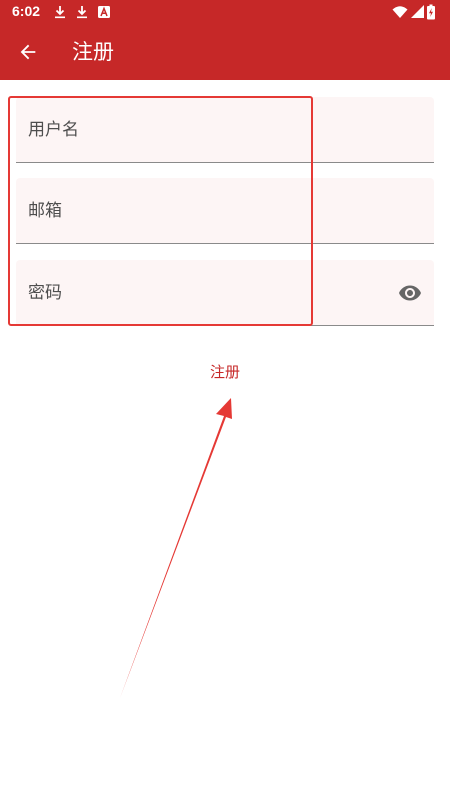  What do you see at coordinates (417, 11) in the screenshot?
I see `signal-icon` at bounding box center [417, 11].